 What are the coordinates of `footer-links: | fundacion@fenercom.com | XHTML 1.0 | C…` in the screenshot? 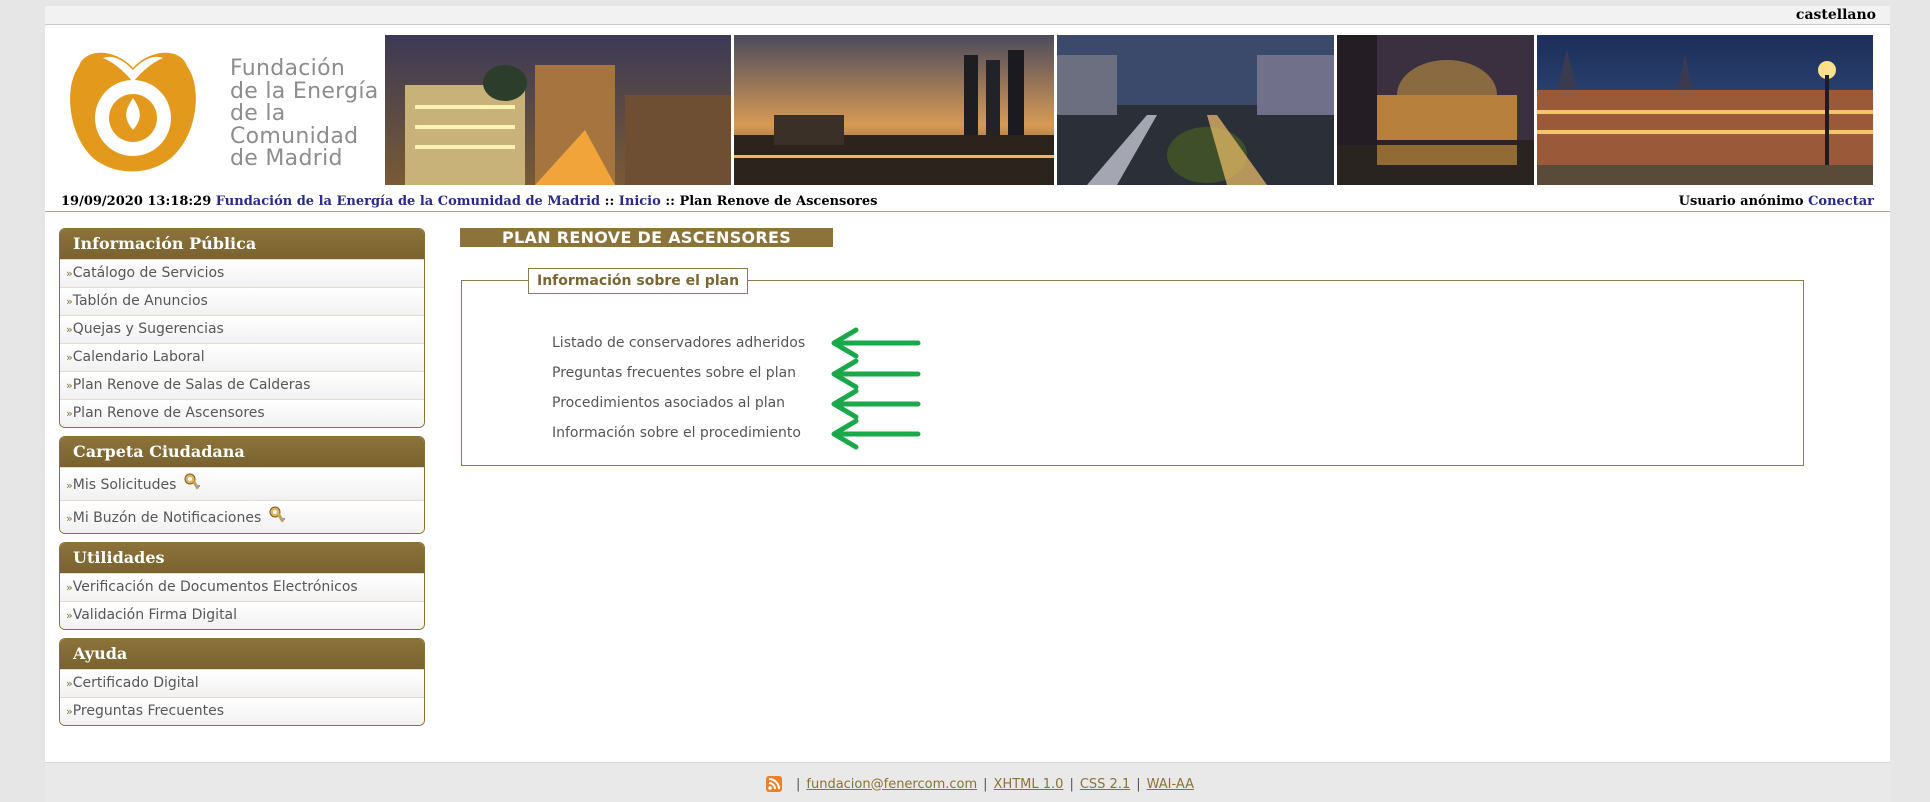 It's located at (980, 784).